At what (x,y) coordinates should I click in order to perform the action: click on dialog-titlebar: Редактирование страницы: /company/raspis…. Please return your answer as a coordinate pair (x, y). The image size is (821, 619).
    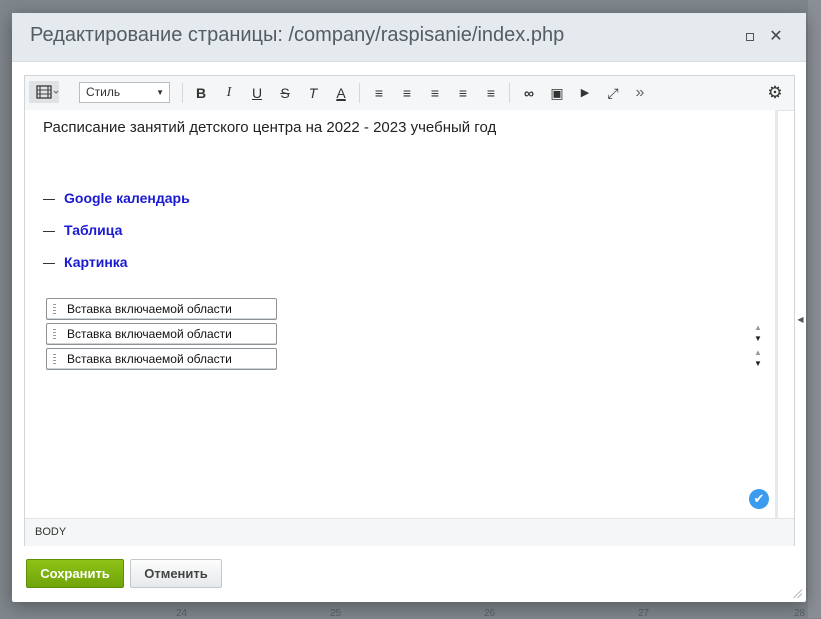
    Looking at the image, I should click on (409, 37).